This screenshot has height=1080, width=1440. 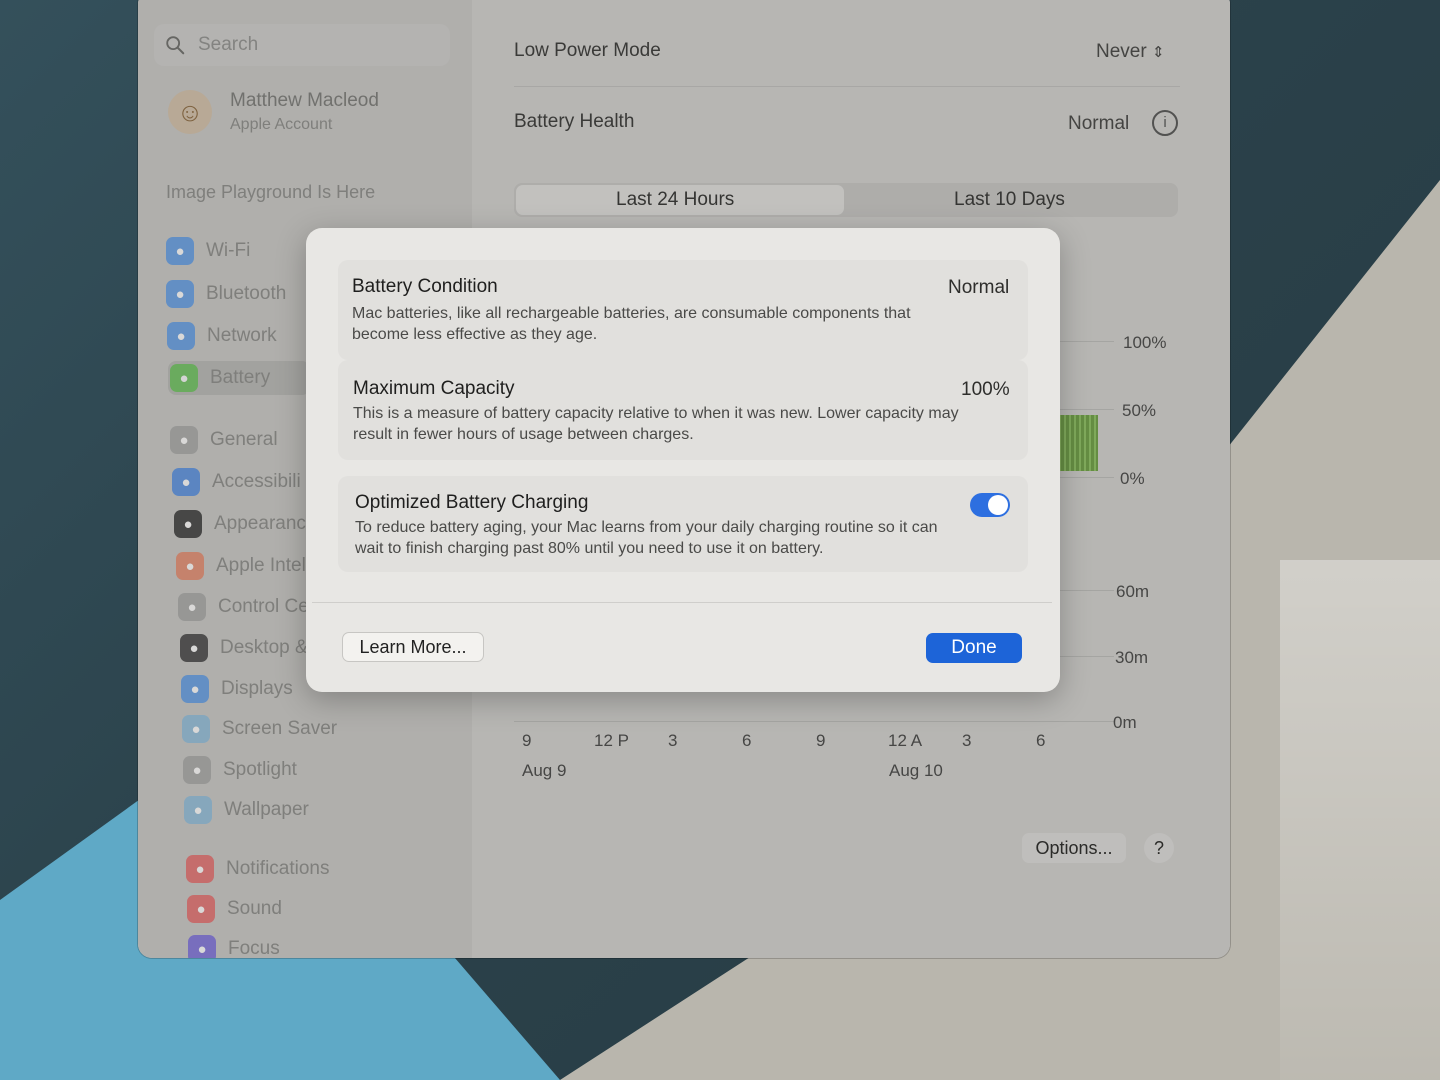 I want to click on sidebar-item-battery: ● Battery, so click(x=239, y=378).